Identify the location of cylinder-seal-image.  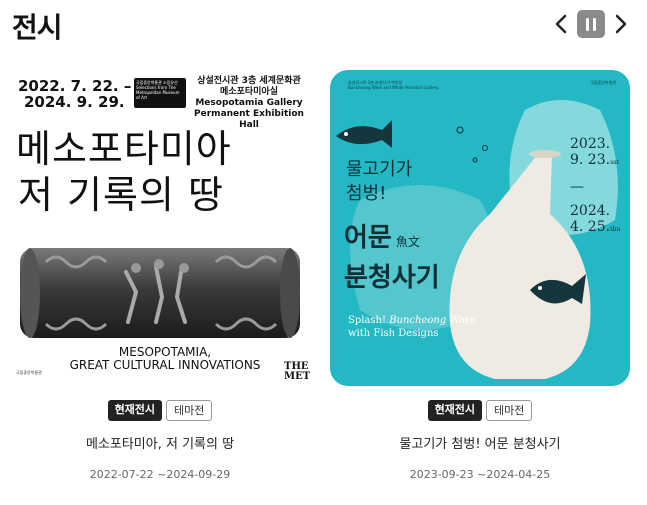
(160, 293).